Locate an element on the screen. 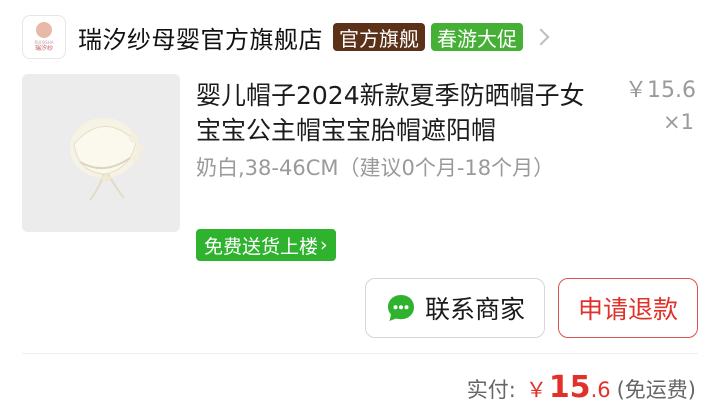 The height and width of the screenshot is (419, 720). delivery-service-tag: 免费送货上楼 › is located at coordinates (266, 245).